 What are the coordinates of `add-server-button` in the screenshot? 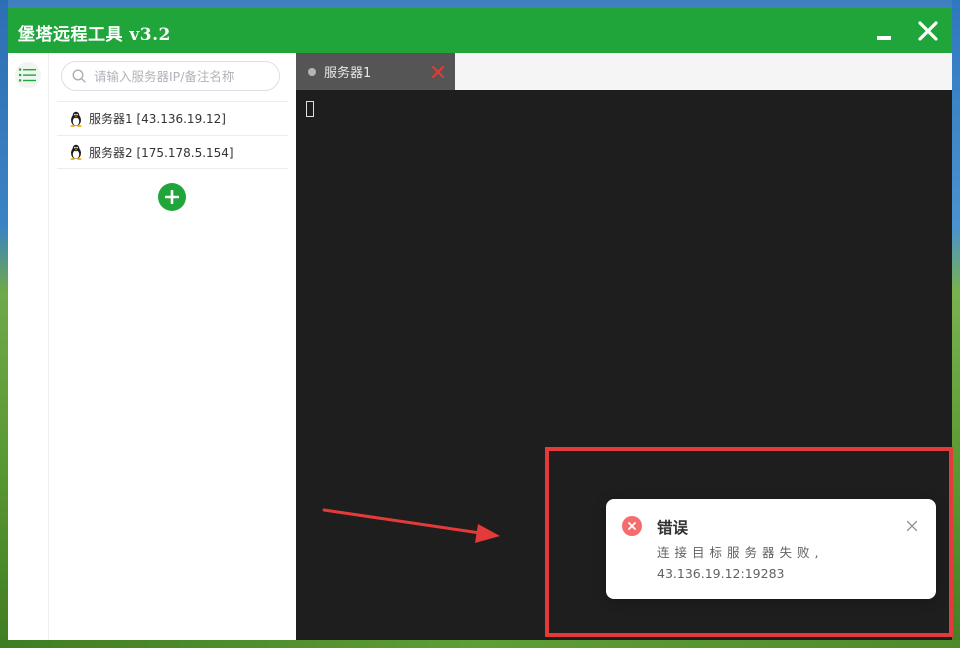 It's located at (172, 197).